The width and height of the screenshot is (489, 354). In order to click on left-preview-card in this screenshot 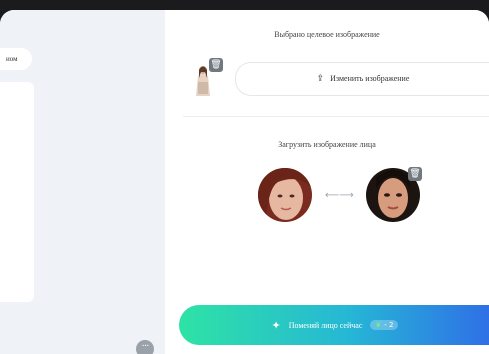, I will do `click(17, 192)`.